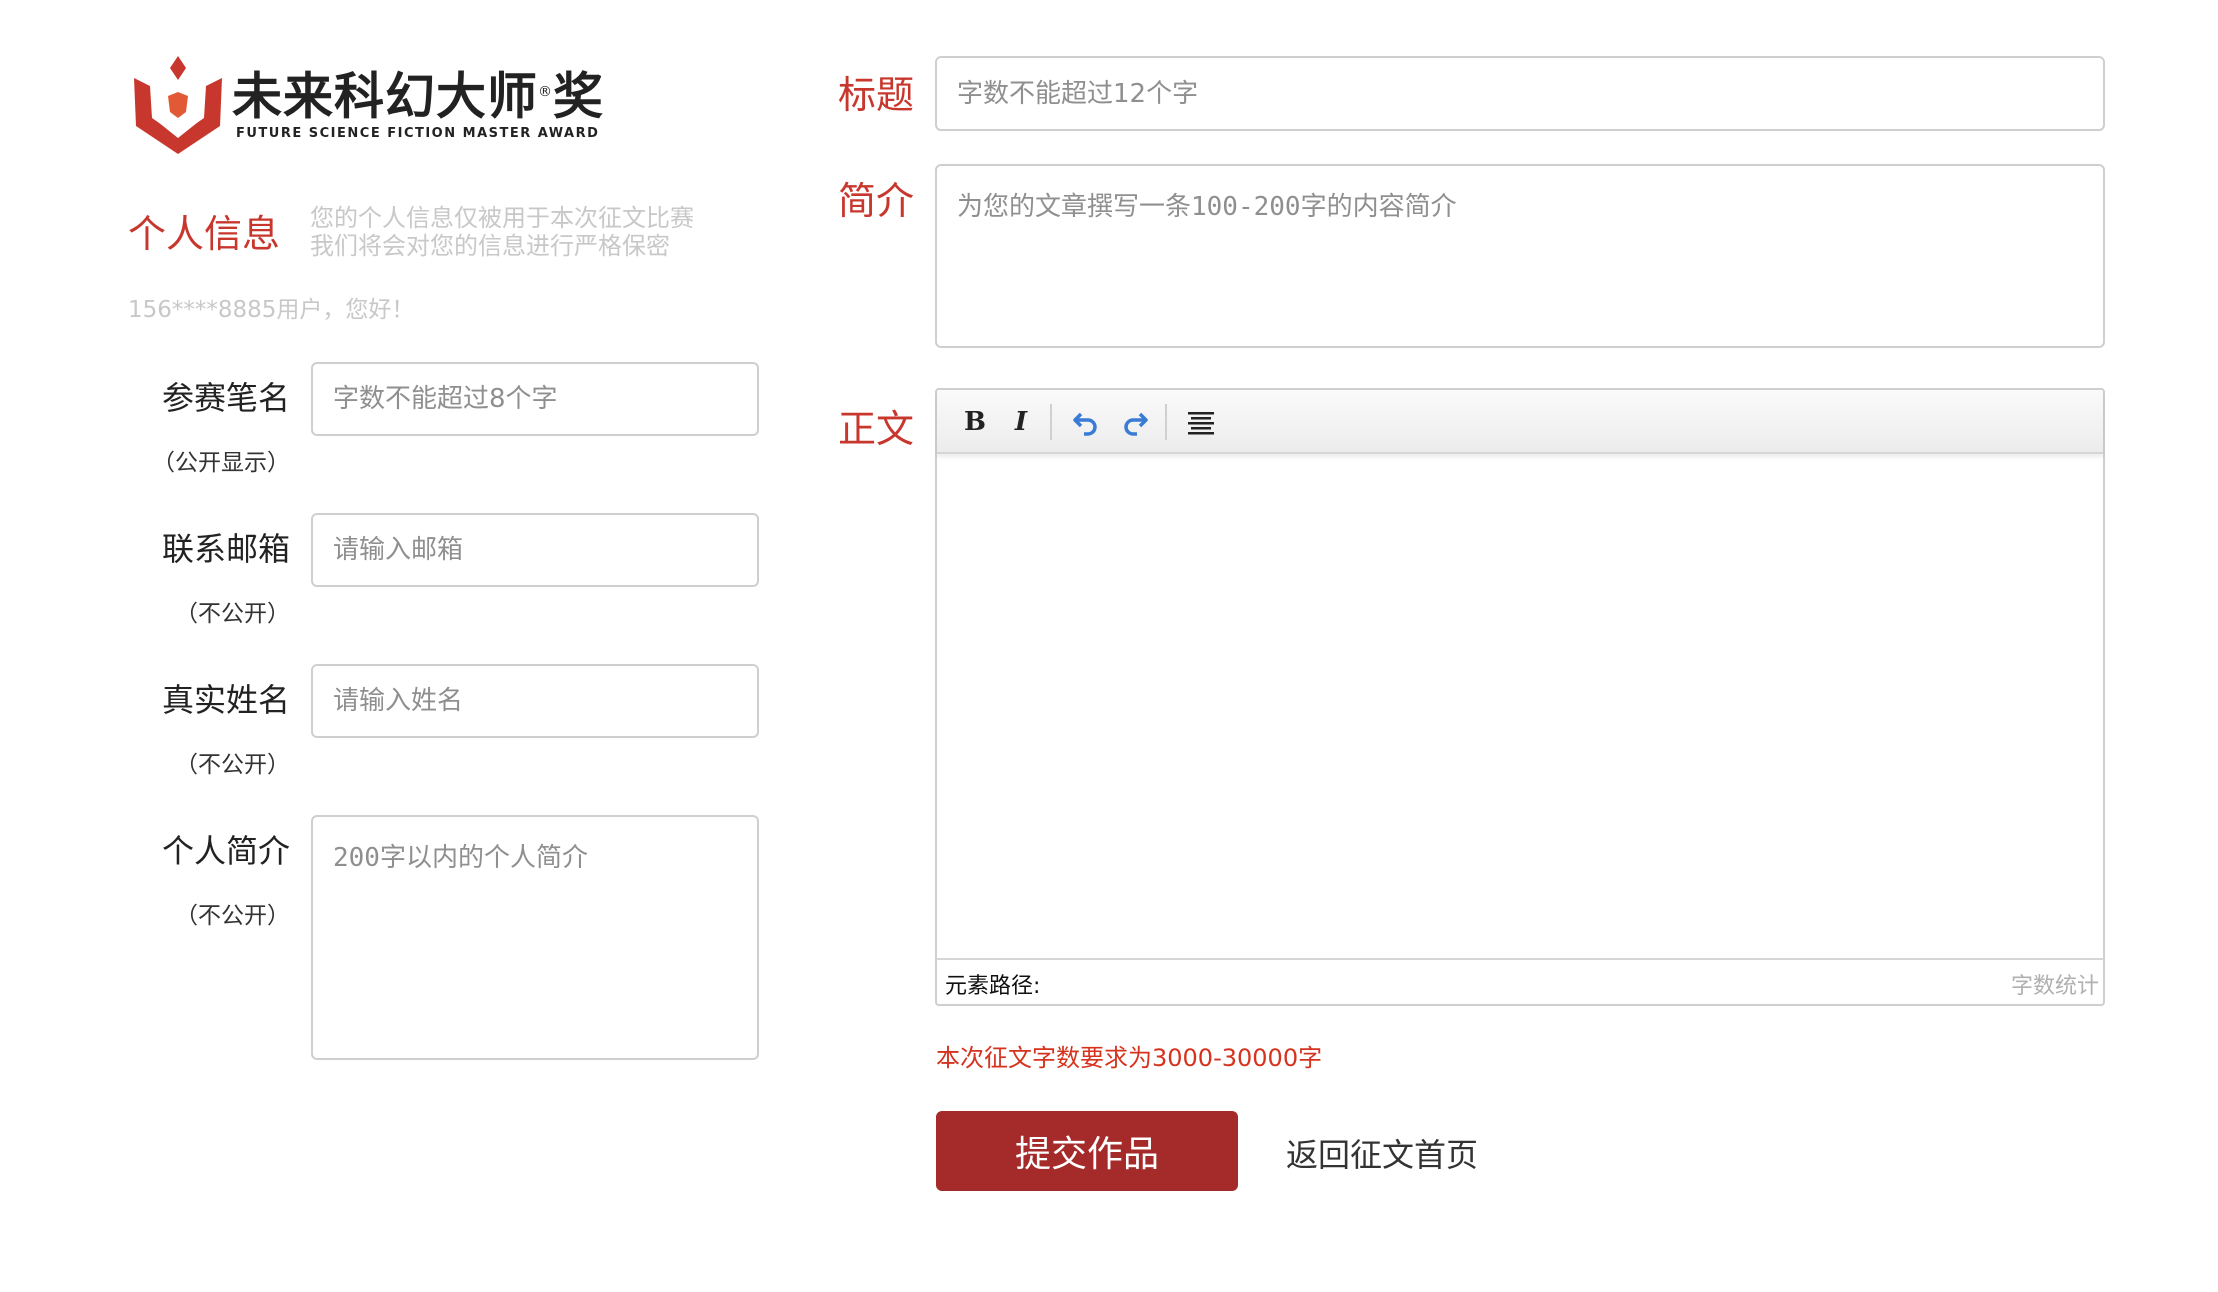  I want to click on email-input, so click(535, 550).